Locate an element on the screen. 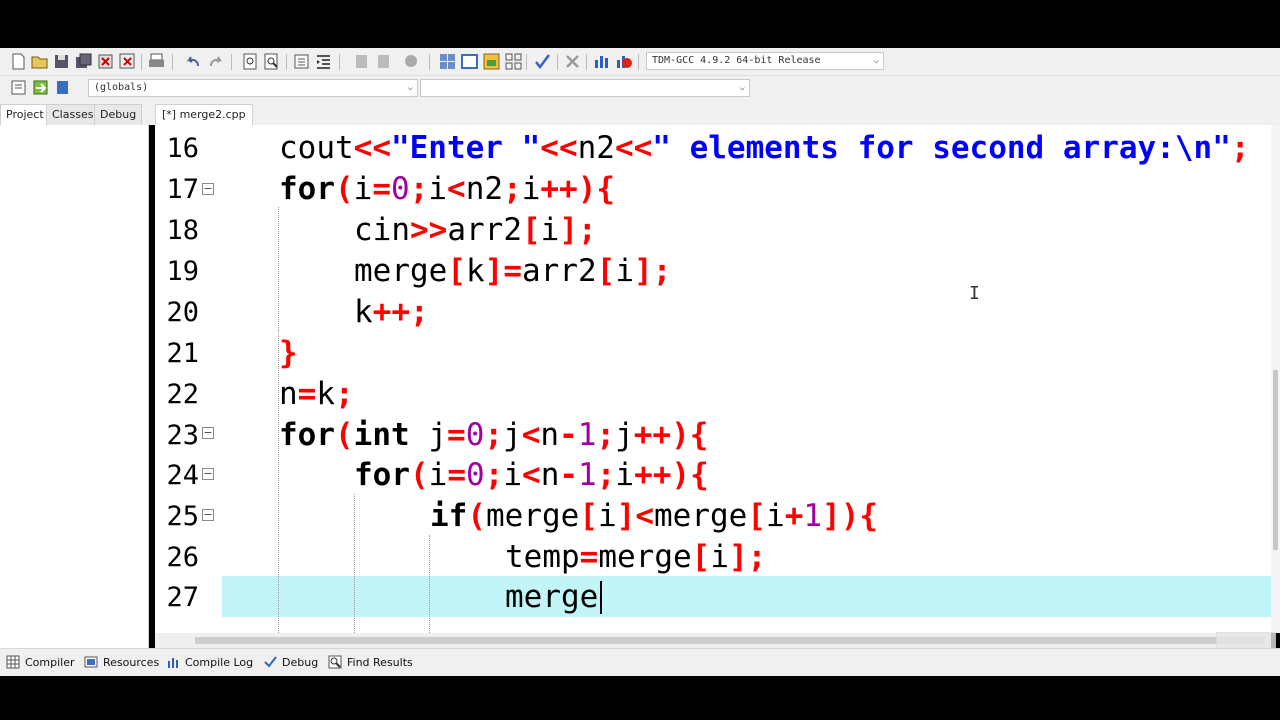  close-all-icon is located at coordinates (127, 61).